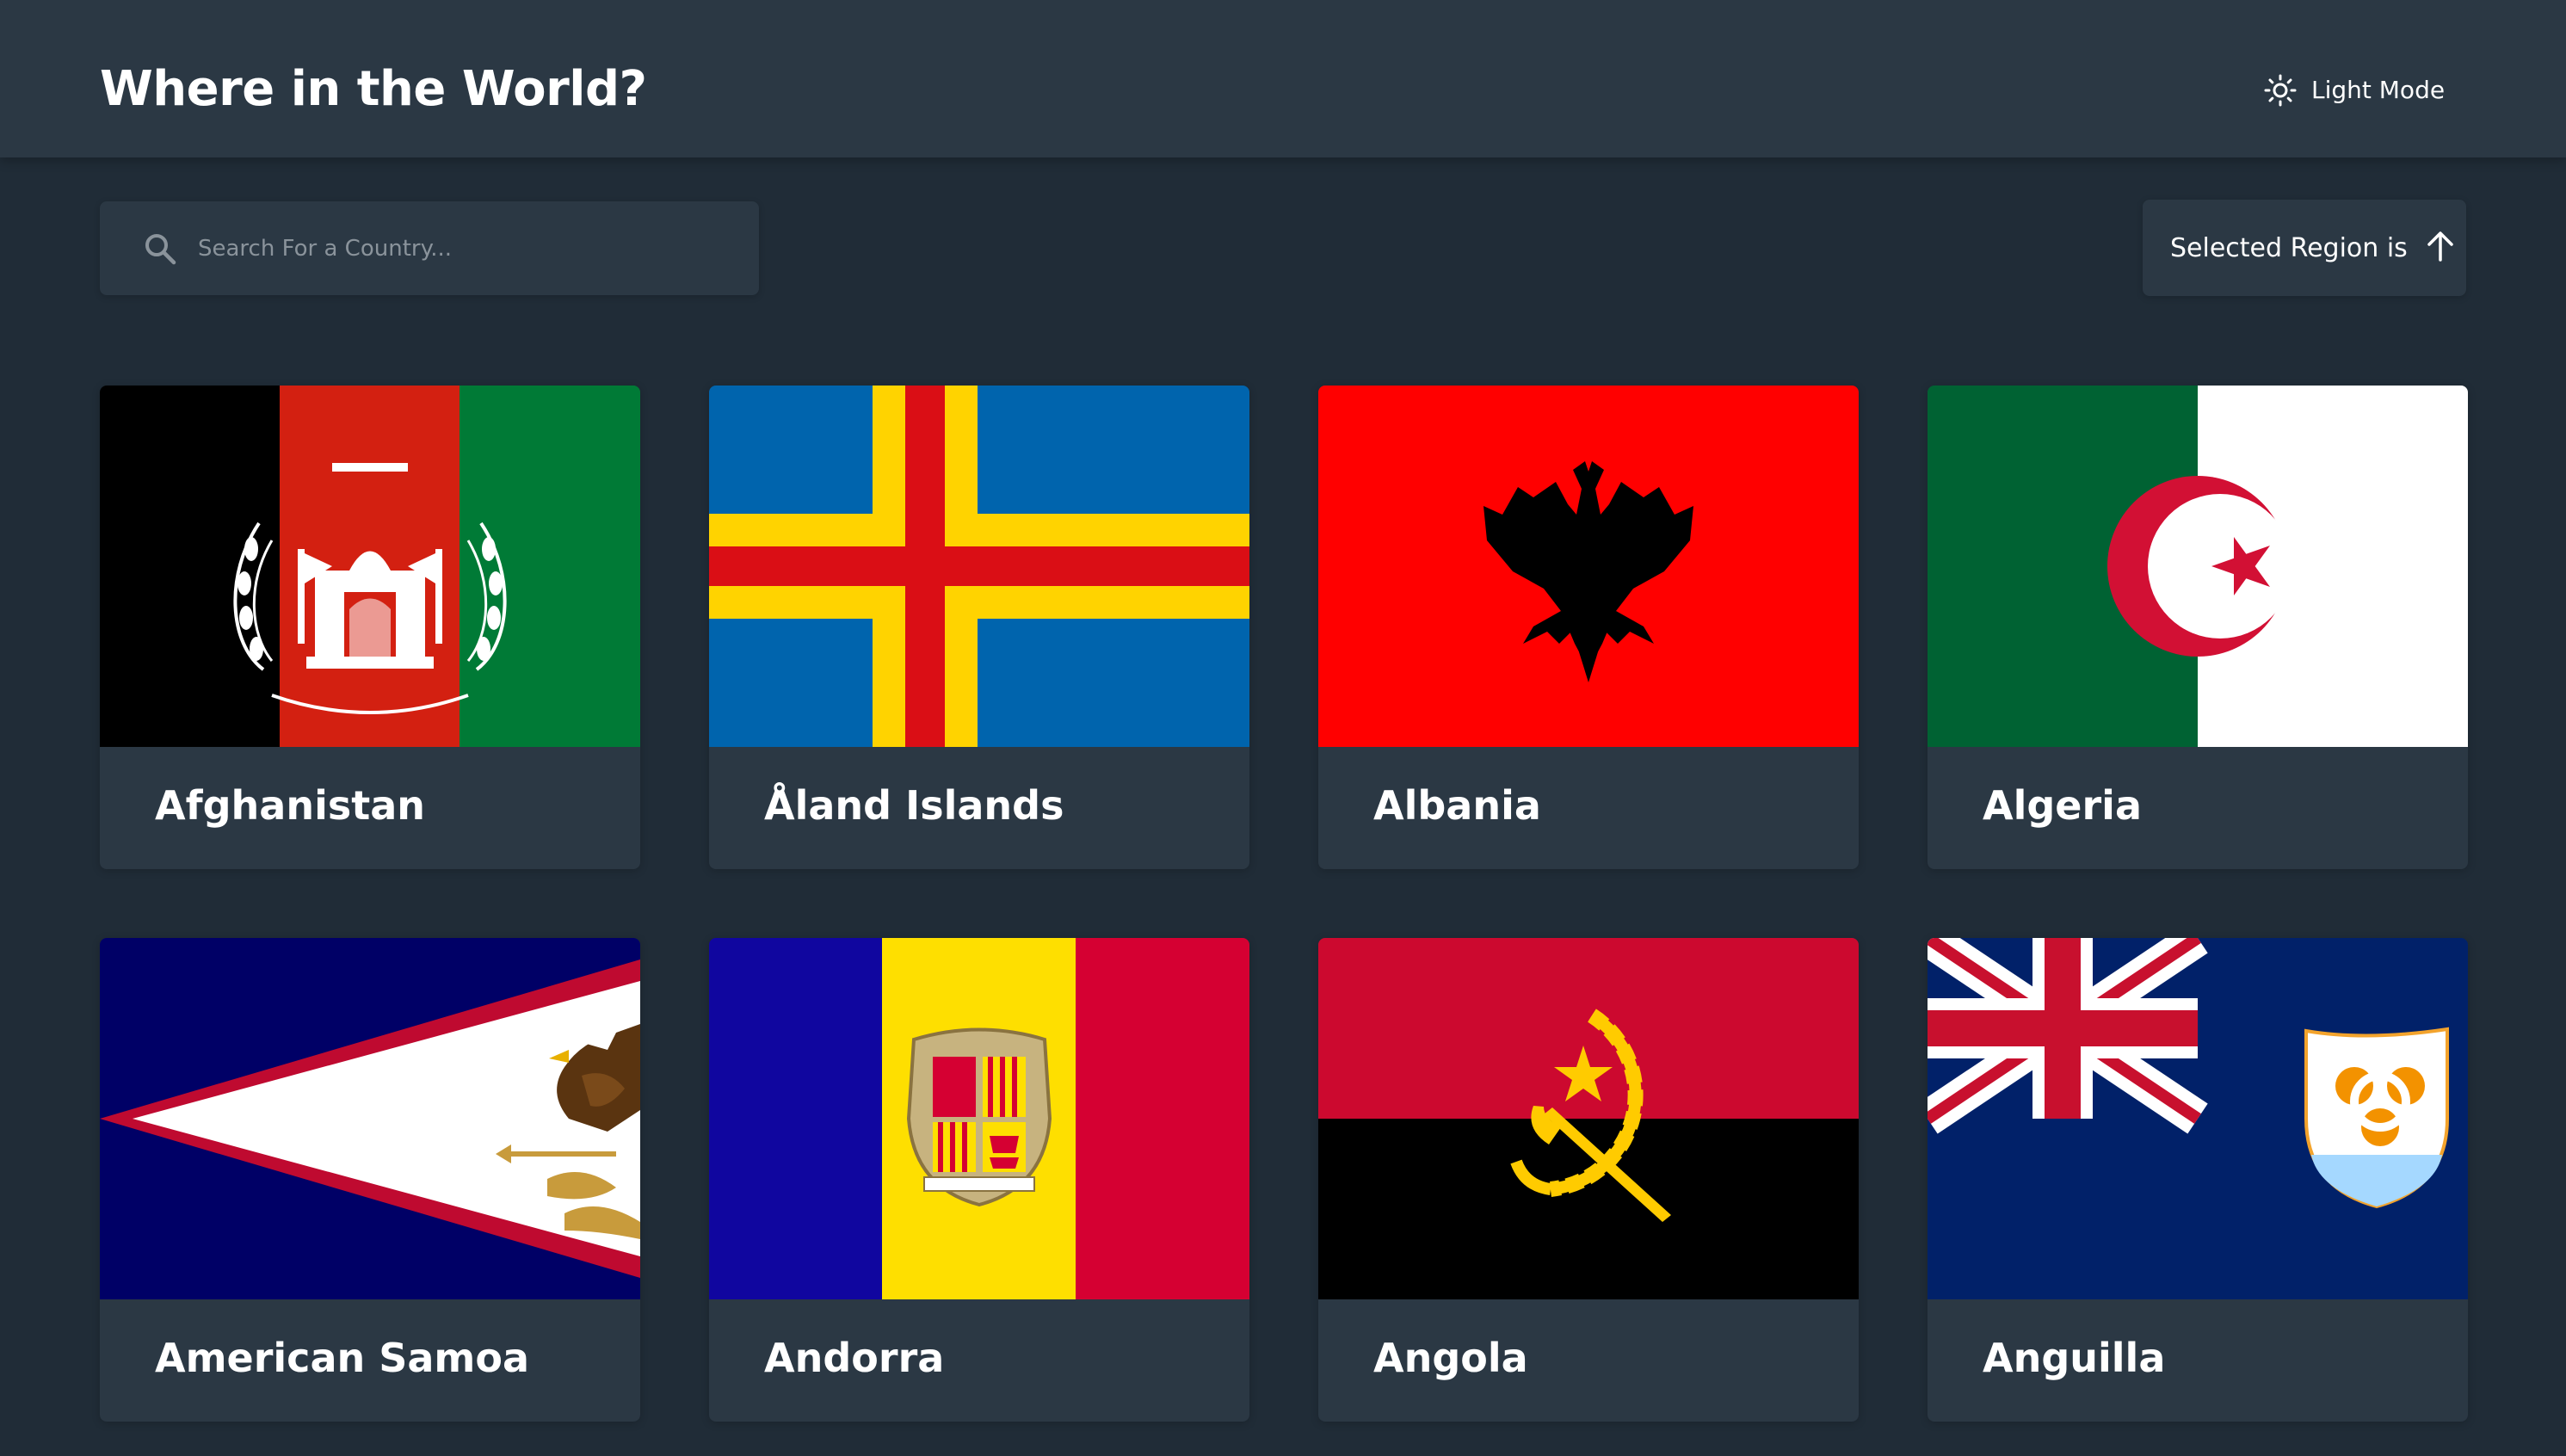 The image size is (2566, 1456). I want to click on flag-image-albania, so click(1588, 567).